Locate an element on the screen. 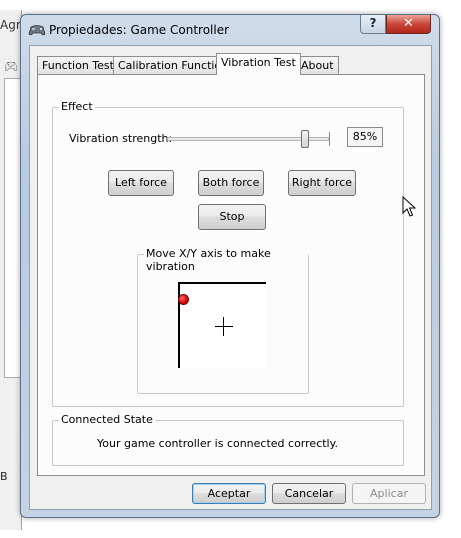  close-button: ✕ is located at coordinates (408, 24).